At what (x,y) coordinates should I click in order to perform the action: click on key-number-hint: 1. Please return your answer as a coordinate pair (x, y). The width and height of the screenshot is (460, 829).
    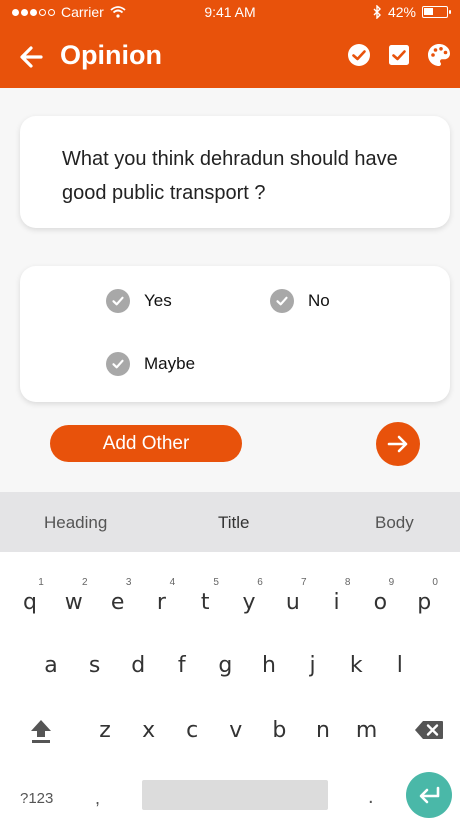
    Looking at the image, I should click on (41, 582).